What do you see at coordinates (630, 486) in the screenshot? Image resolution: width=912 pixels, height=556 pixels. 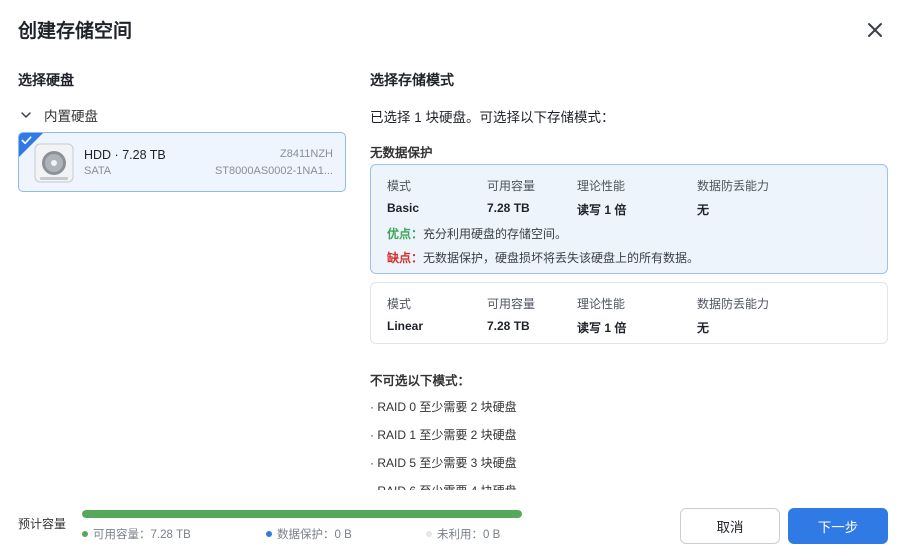 I see `unavailable-item: · RAID 6 至少需要 4 块硬盘` at bounding box center [630, 486].